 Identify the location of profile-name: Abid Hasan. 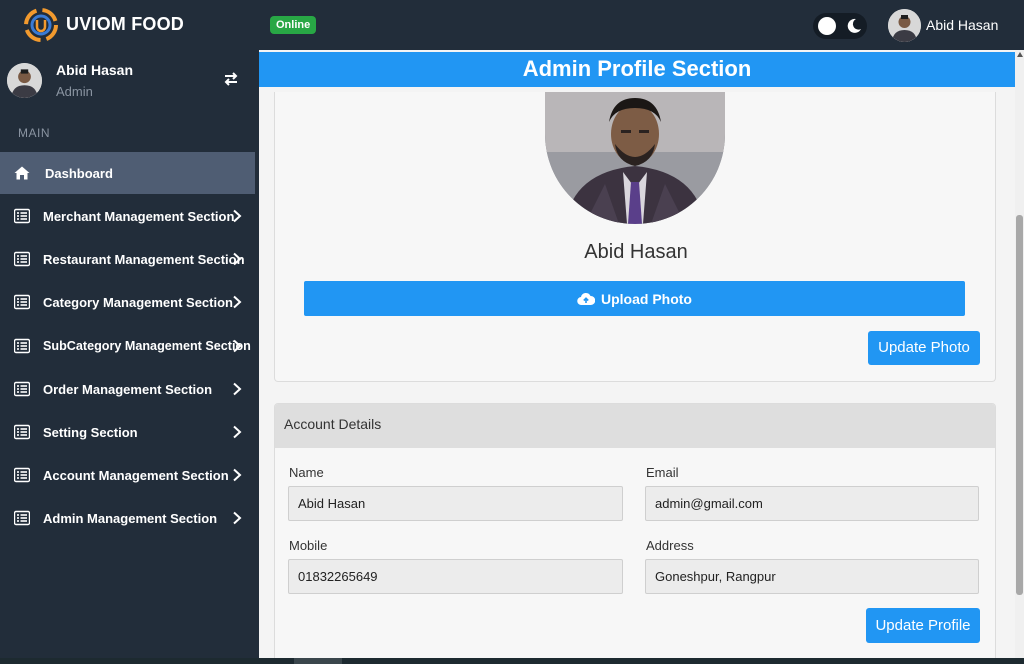
(636, 252).